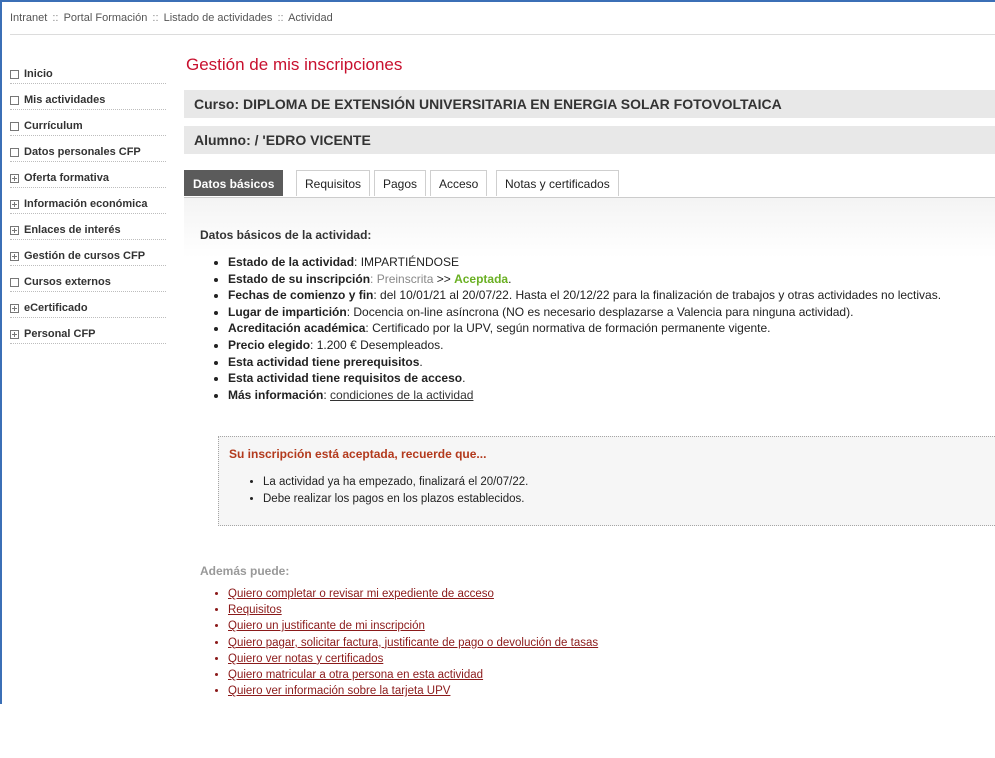  What do you see at coordinates (66, 178) in the screenshot?
I see `sidebar-item-label: Oferta formativa` at bounding box center [66, 178].